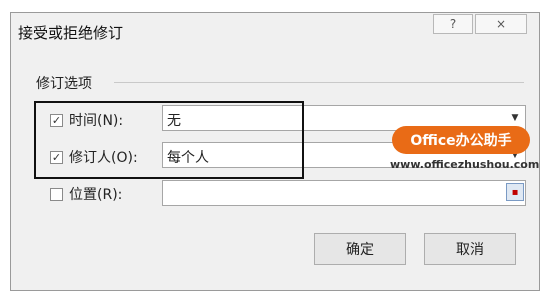 The width and height of the screenshot is (550, 301). What do you see at coordinates (501, 24) in the screenshot?
I see `close-button: ×` at bounding box center [501, 24].